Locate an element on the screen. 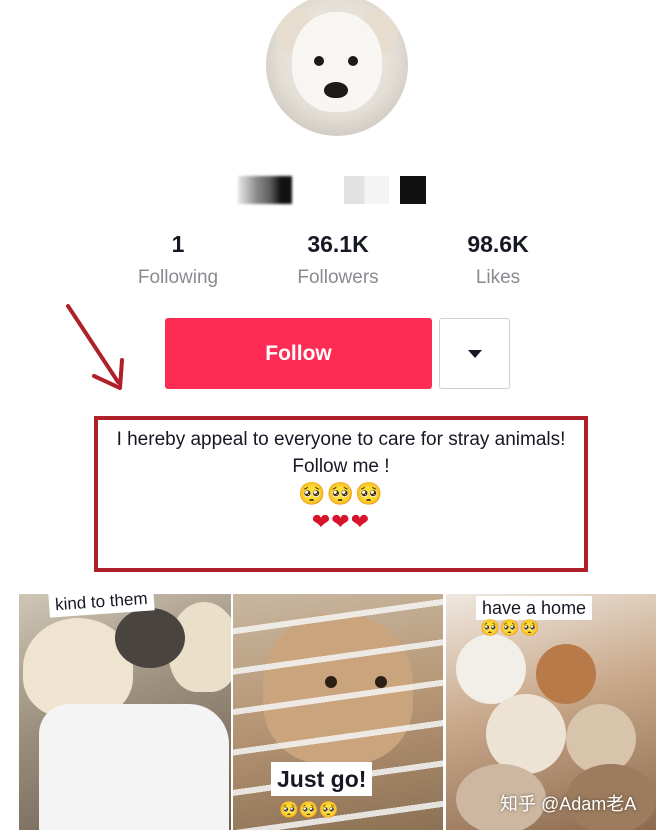 The width and height of the screenshot is (672, 830). stat-likes: 98.6K Likes is located at coordinates (498, 262).